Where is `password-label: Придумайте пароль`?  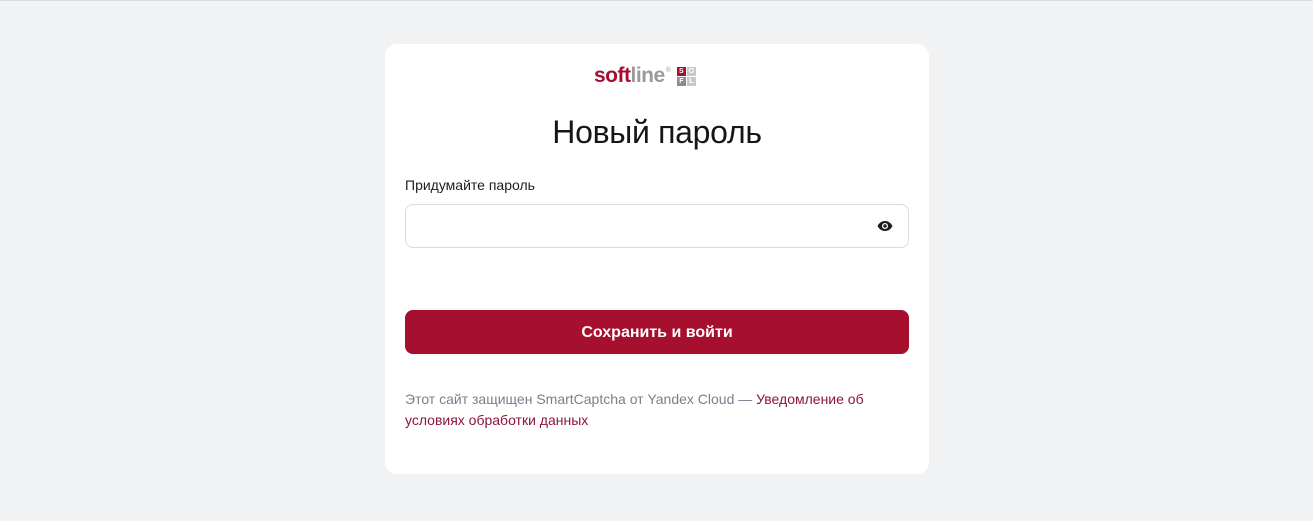 password-label: Придумайте пароль is located at coordinates (470, 185).